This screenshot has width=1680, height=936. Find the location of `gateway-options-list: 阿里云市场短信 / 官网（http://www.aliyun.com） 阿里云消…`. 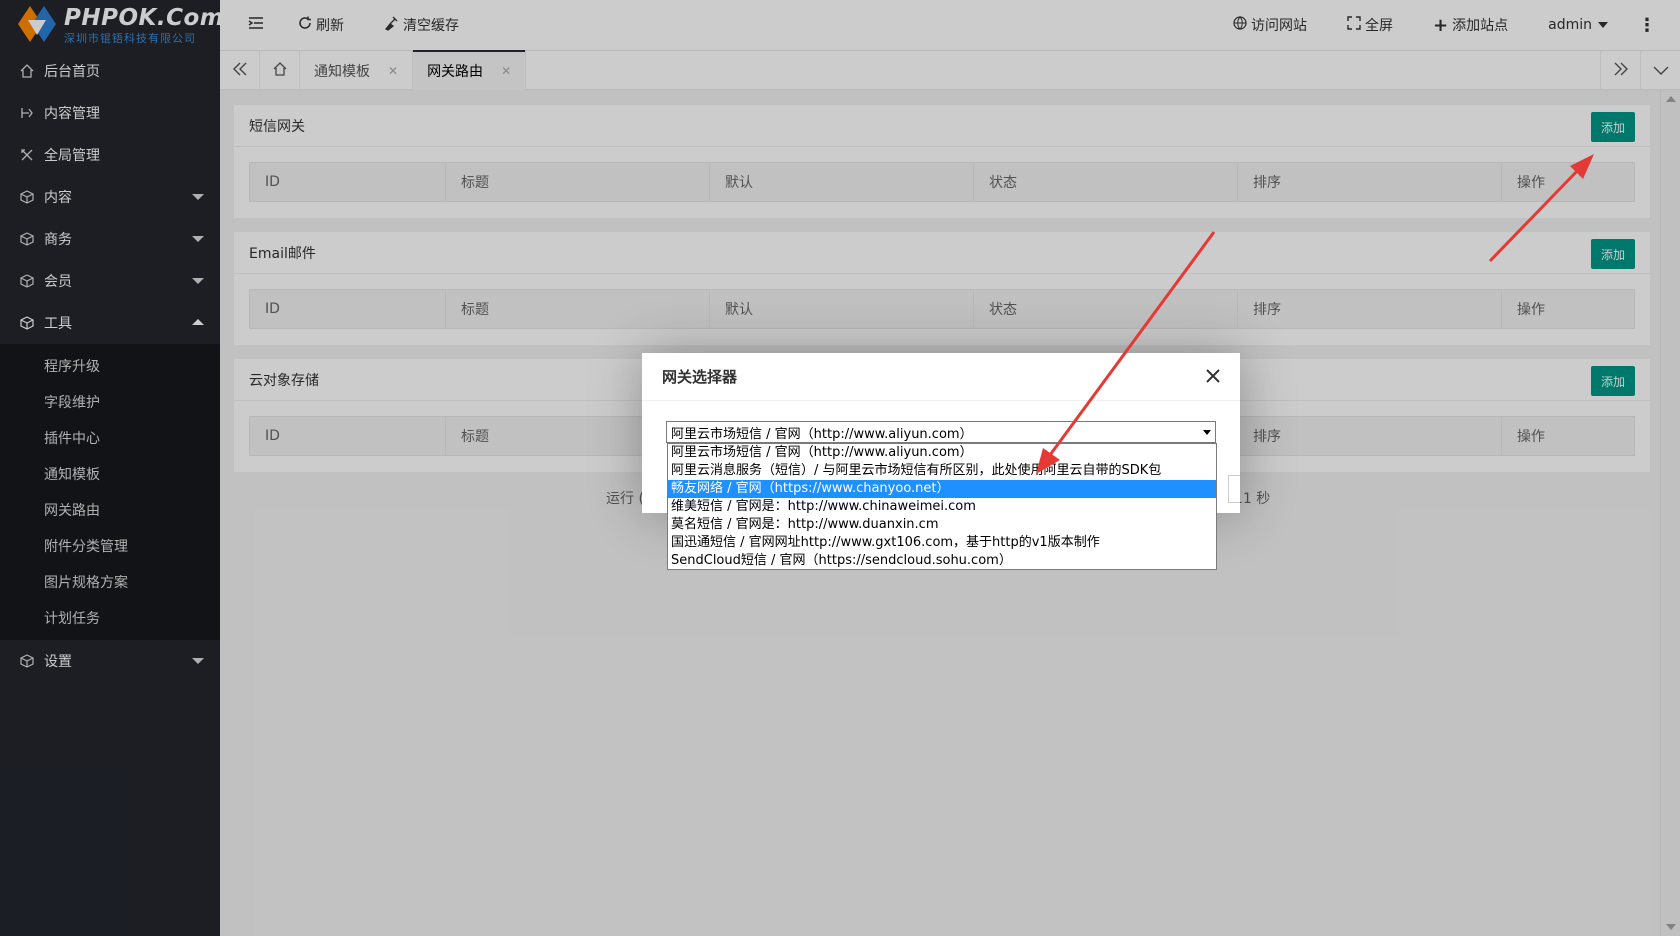

gateway-options-list: 阿里云市场短信 / 官网（http://www.aliyun.com） 阿里云消… is located at coordinates (942, 506).